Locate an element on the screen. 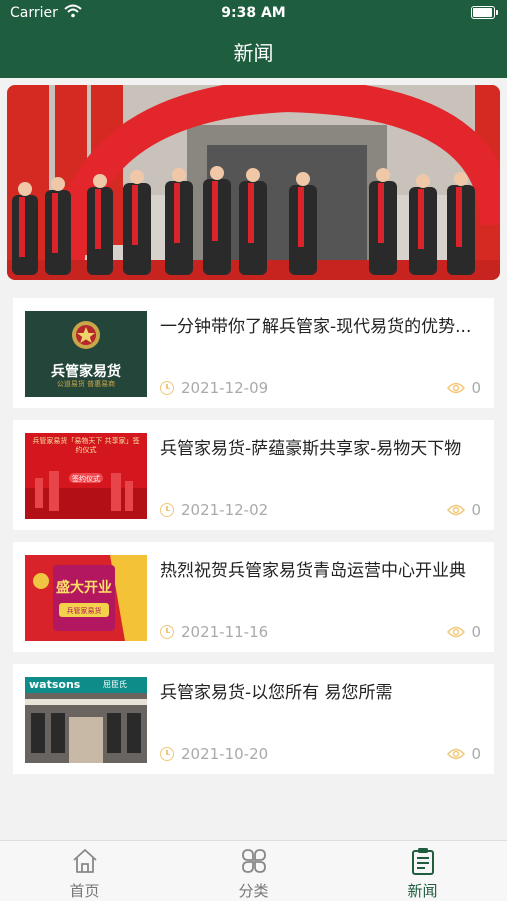 The height and width of the screenshot is (901, 507). app-header: Carrier 9:38 AM 新闻 is located at coordinates (253, 39).